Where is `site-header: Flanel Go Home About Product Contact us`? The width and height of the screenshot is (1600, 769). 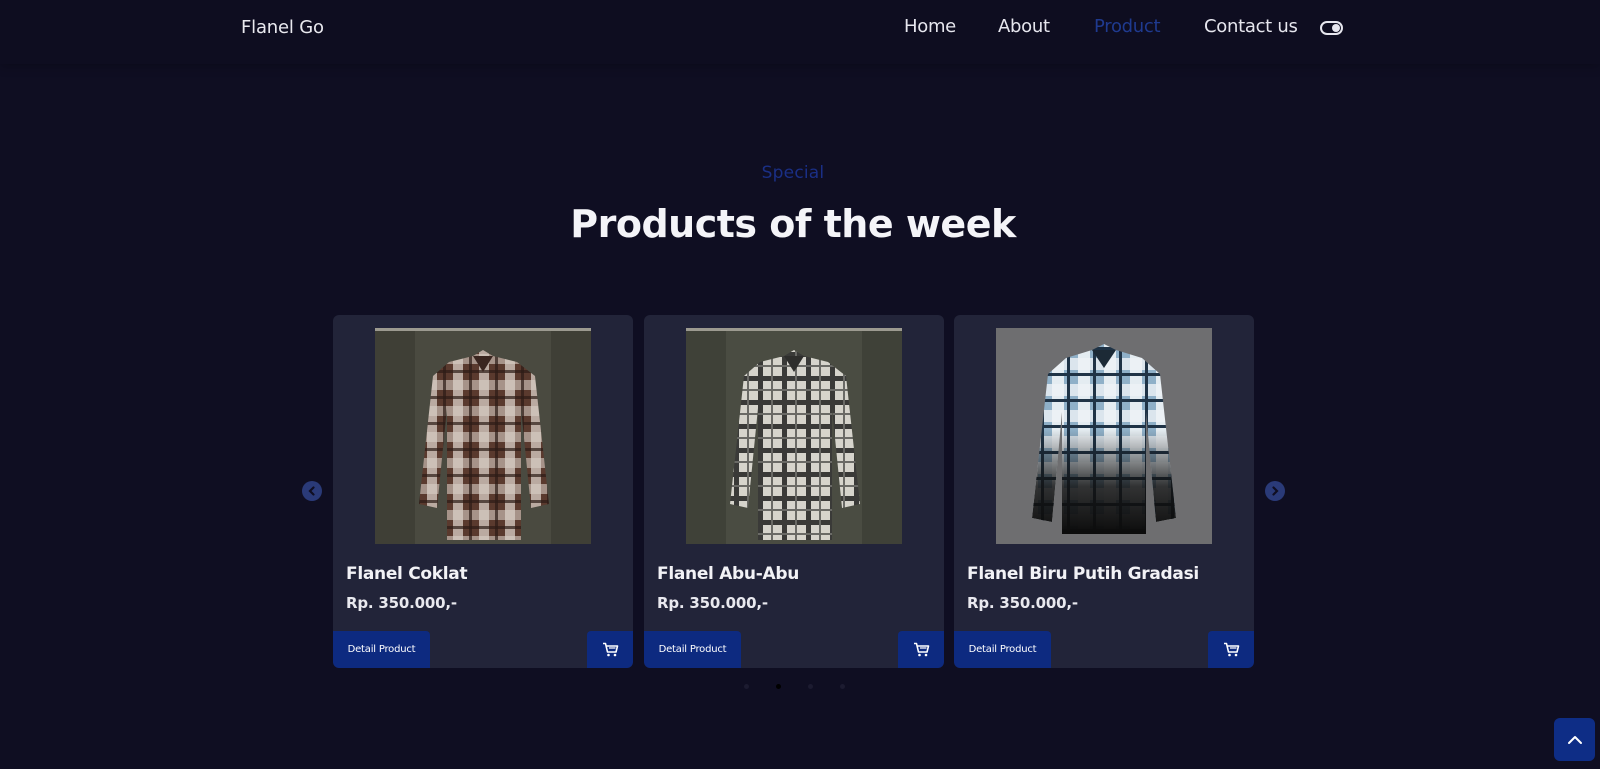 site-header: Flanel Go Home About Product Contact us is located at coordinates (800, 32).